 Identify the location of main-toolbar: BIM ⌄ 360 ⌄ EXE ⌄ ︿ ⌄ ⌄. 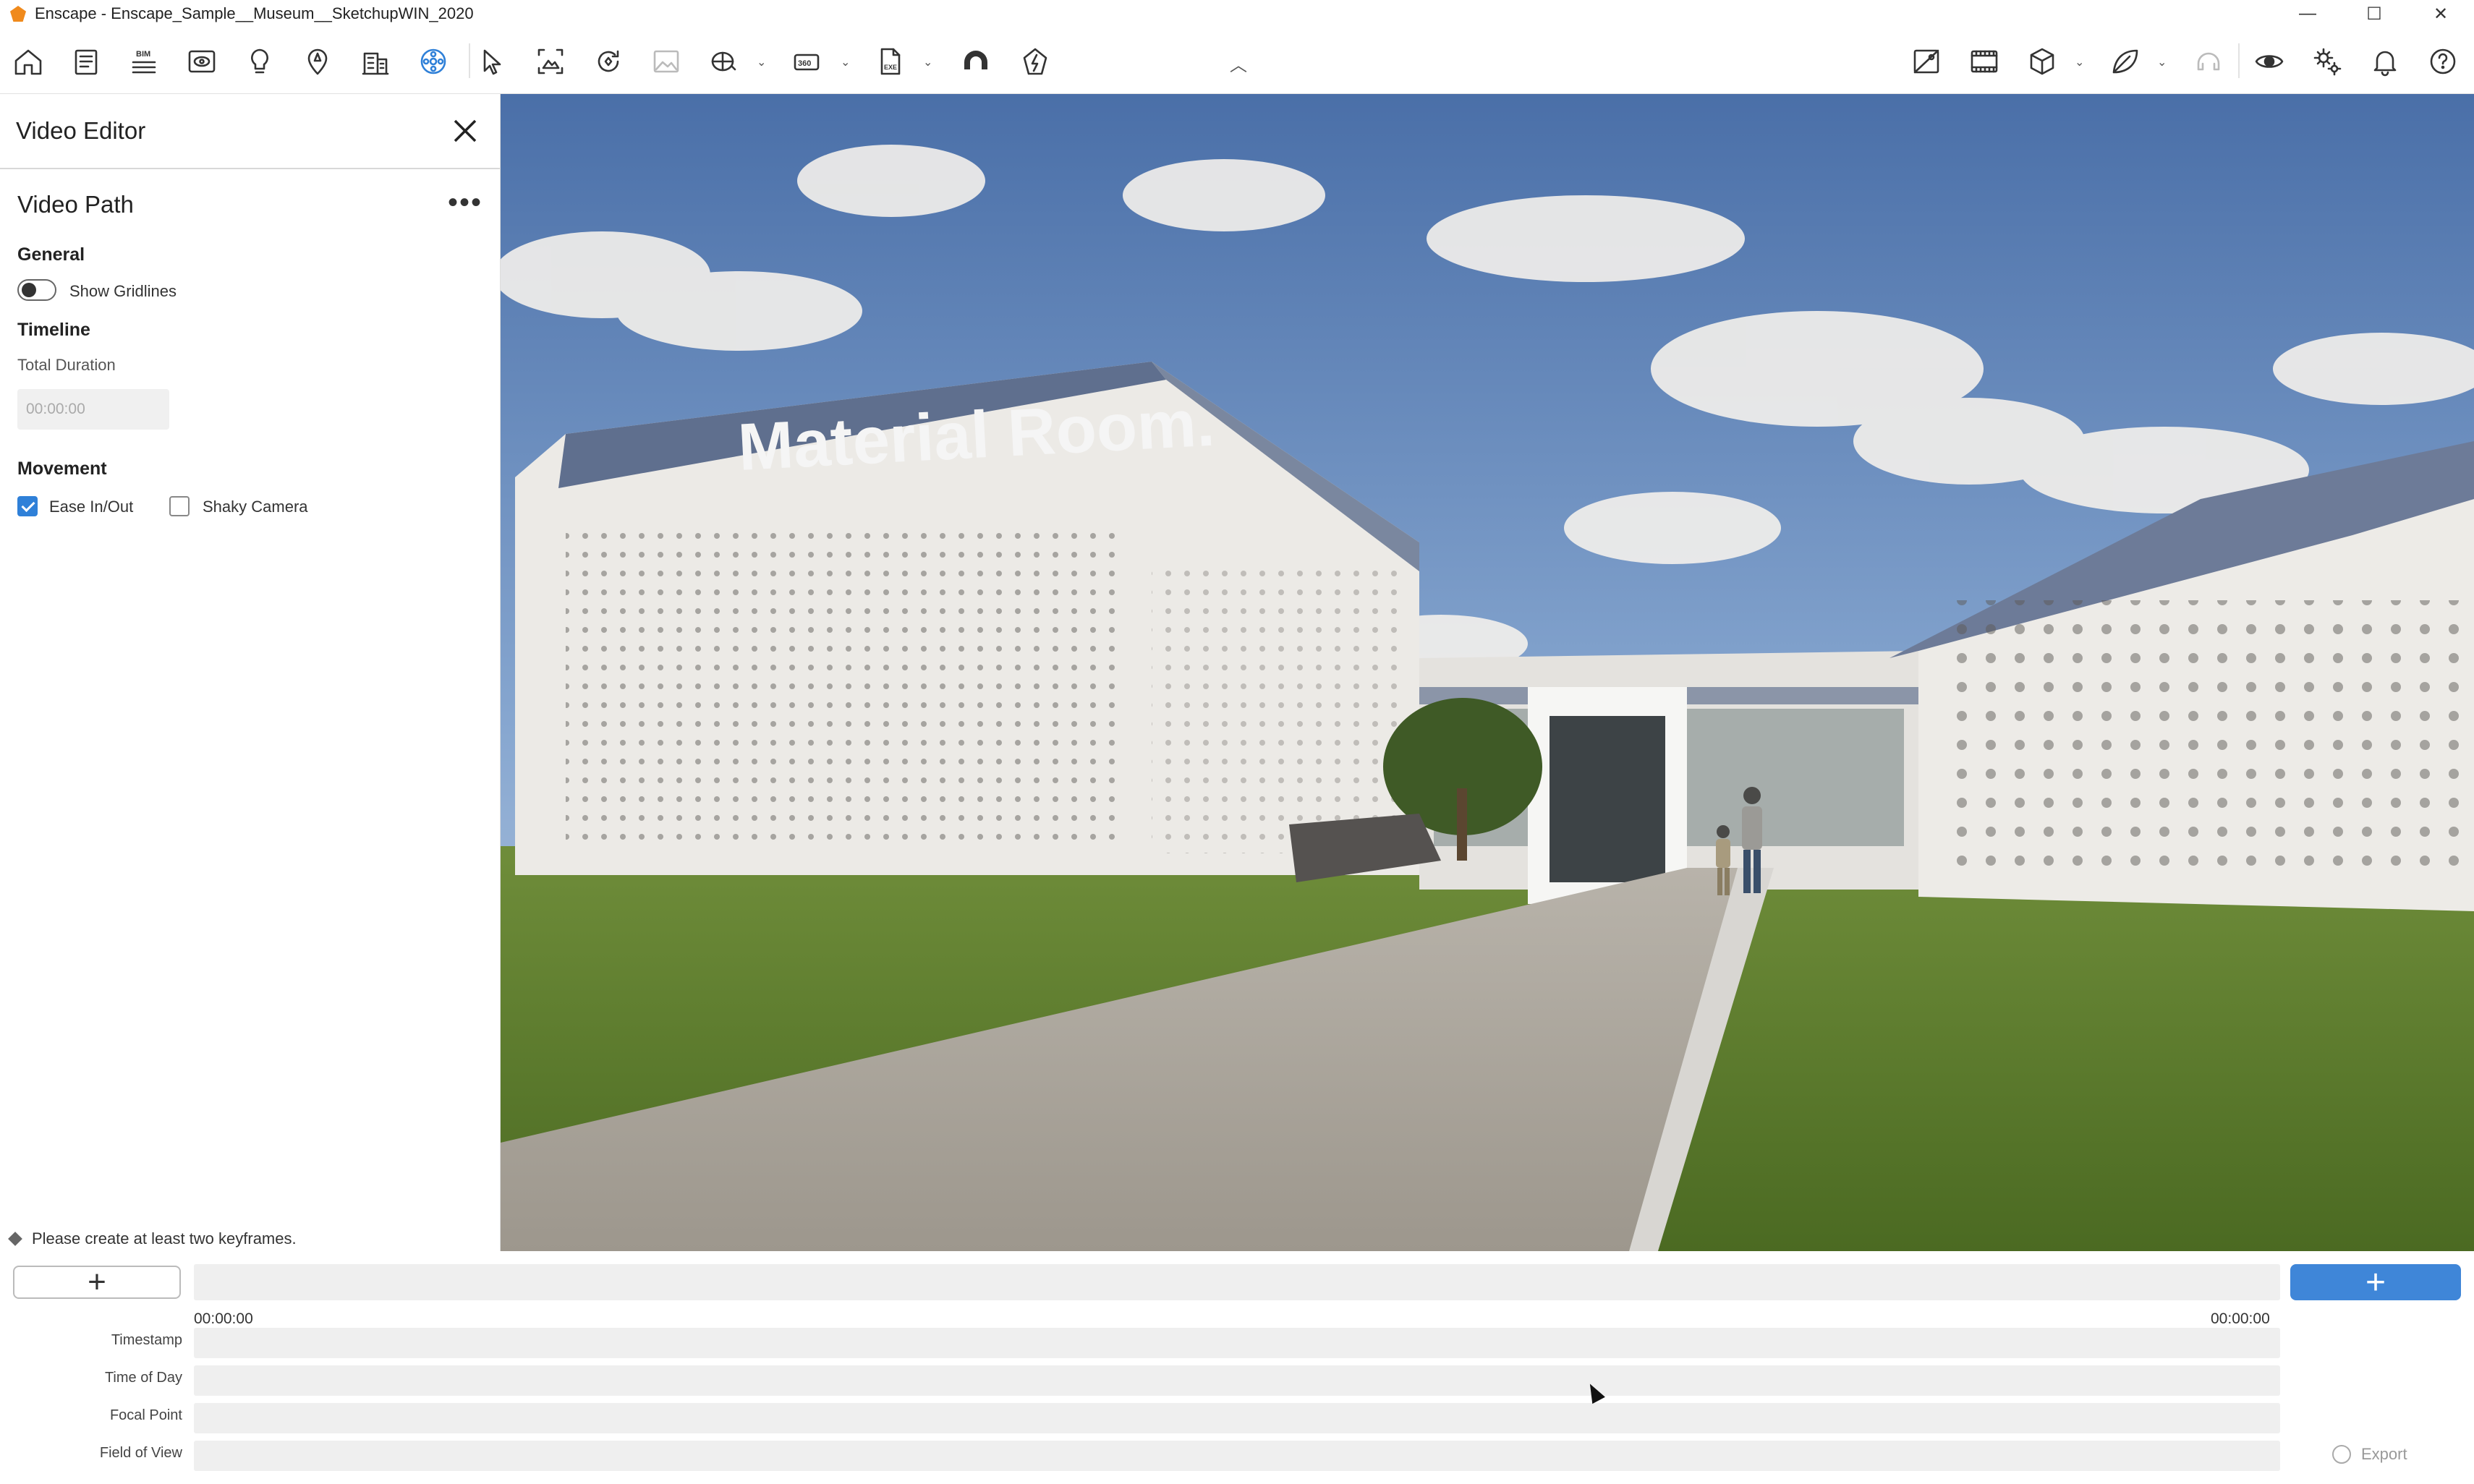
(1237, 60).